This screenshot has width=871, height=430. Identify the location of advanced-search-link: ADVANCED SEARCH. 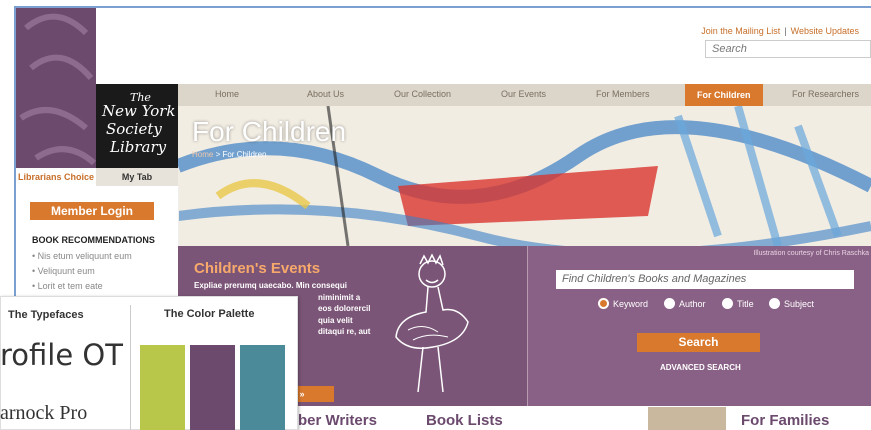
(700, 367).